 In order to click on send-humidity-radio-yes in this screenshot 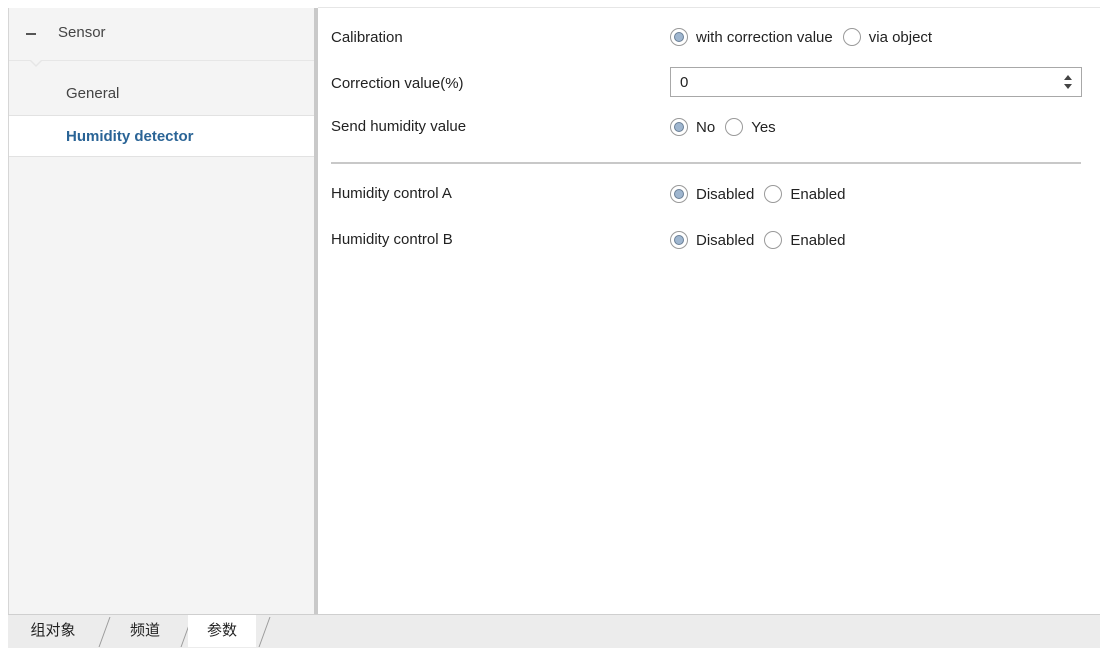, I will do `click(734, 127)`.